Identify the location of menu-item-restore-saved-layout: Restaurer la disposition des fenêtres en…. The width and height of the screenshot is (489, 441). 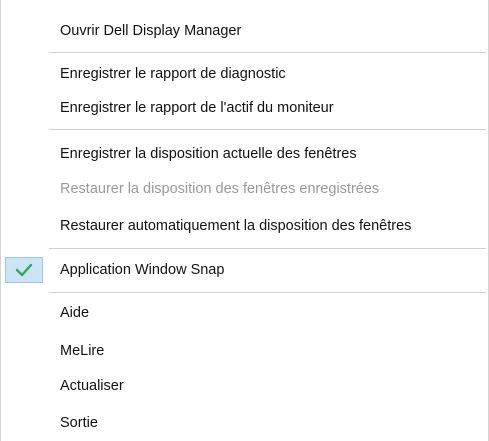
(244, 189).